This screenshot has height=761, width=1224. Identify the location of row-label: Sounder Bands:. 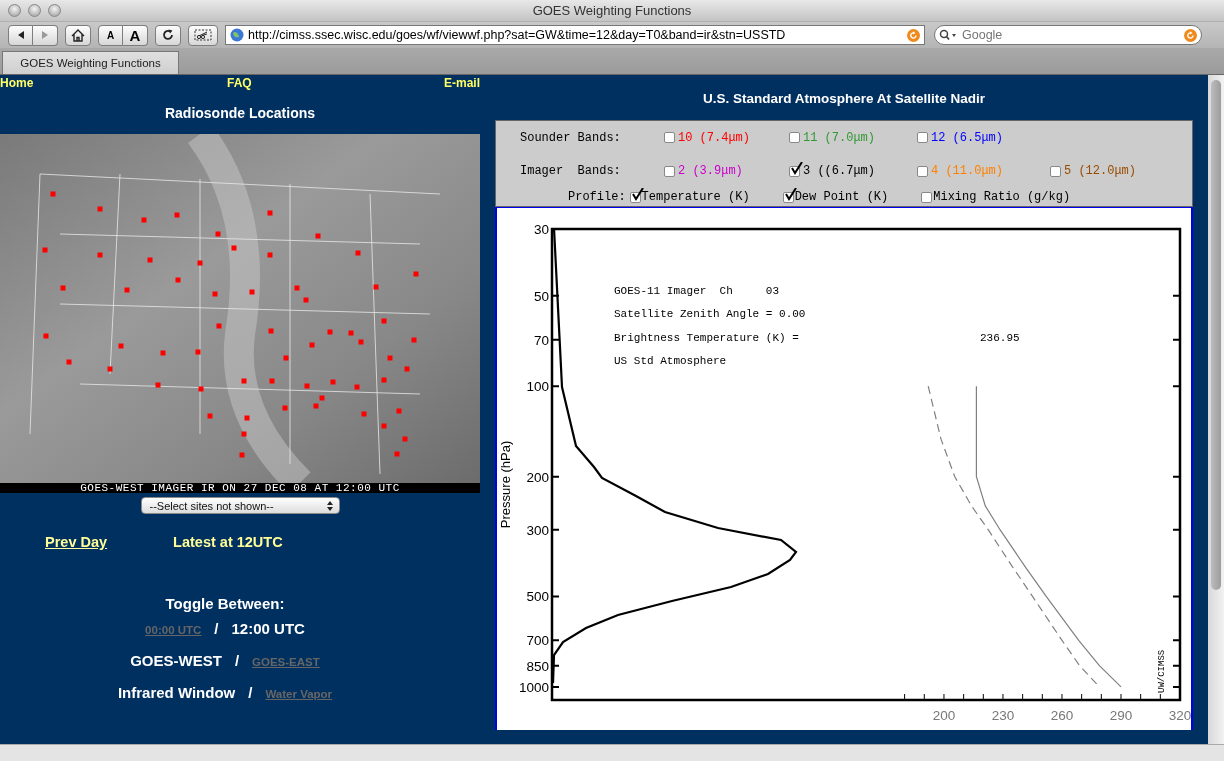
(571, 137).